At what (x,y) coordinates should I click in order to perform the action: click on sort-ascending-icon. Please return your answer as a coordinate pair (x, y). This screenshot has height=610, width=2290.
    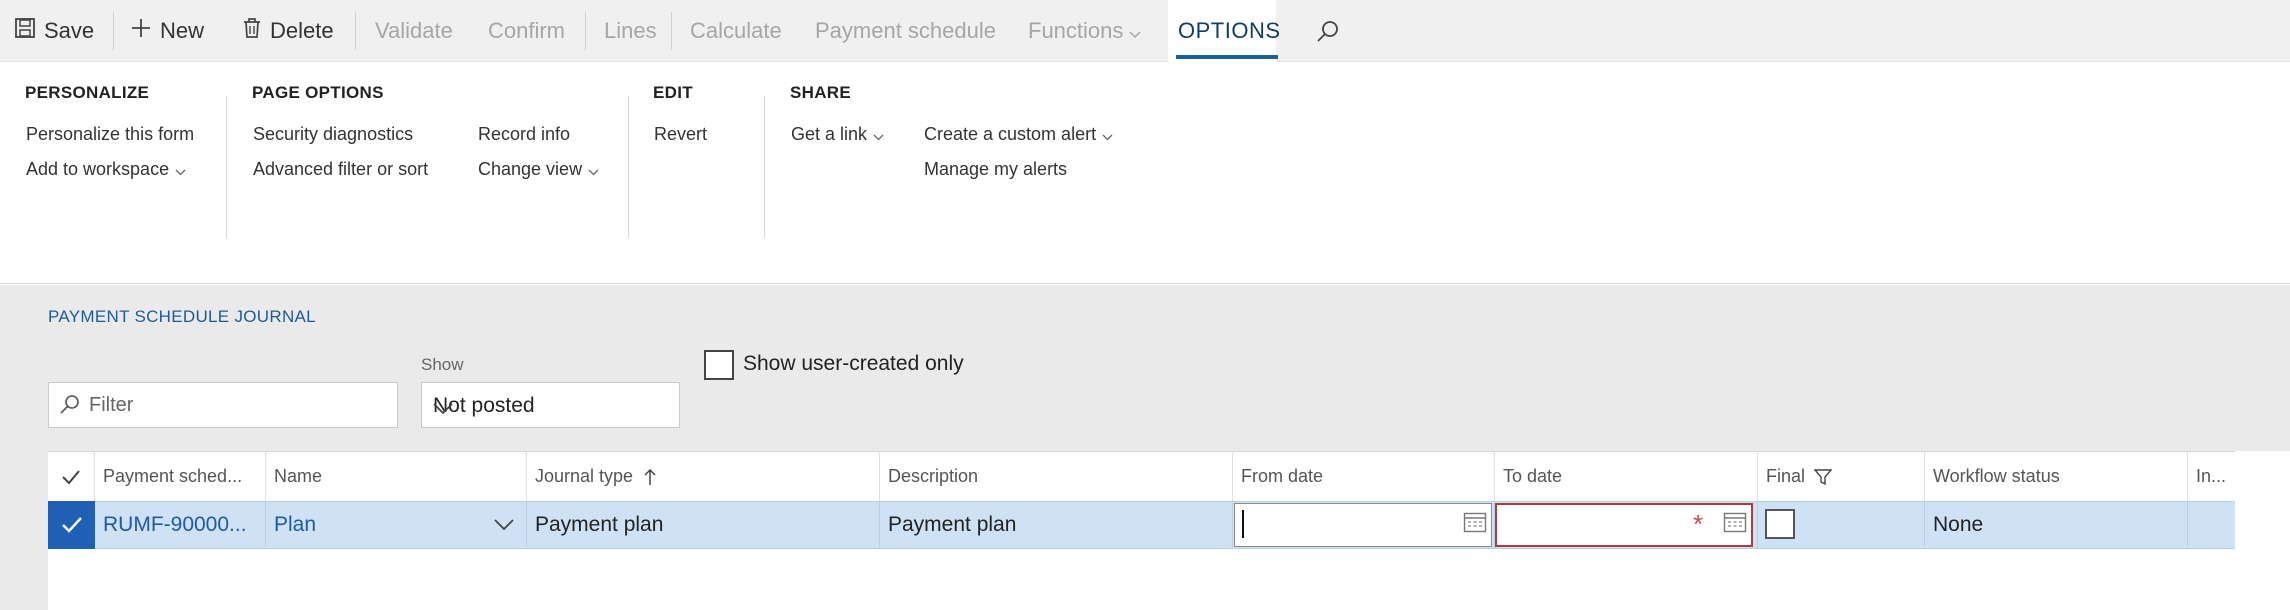
    Looking at the image, I should click on (647, 476).